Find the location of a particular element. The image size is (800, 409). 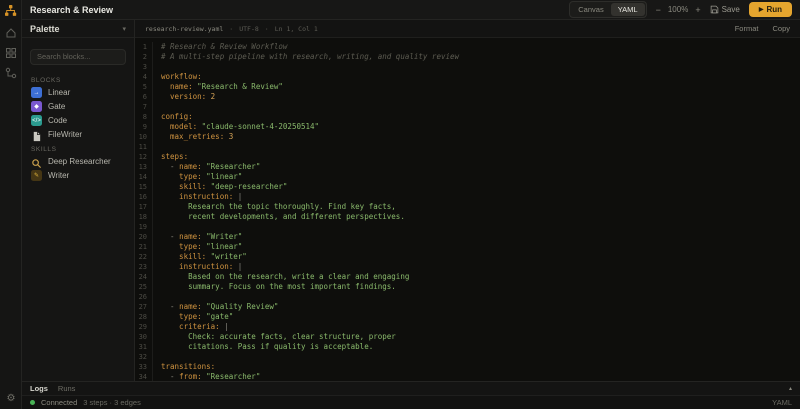

line-number: 3 is located at coordinates (144, 67).